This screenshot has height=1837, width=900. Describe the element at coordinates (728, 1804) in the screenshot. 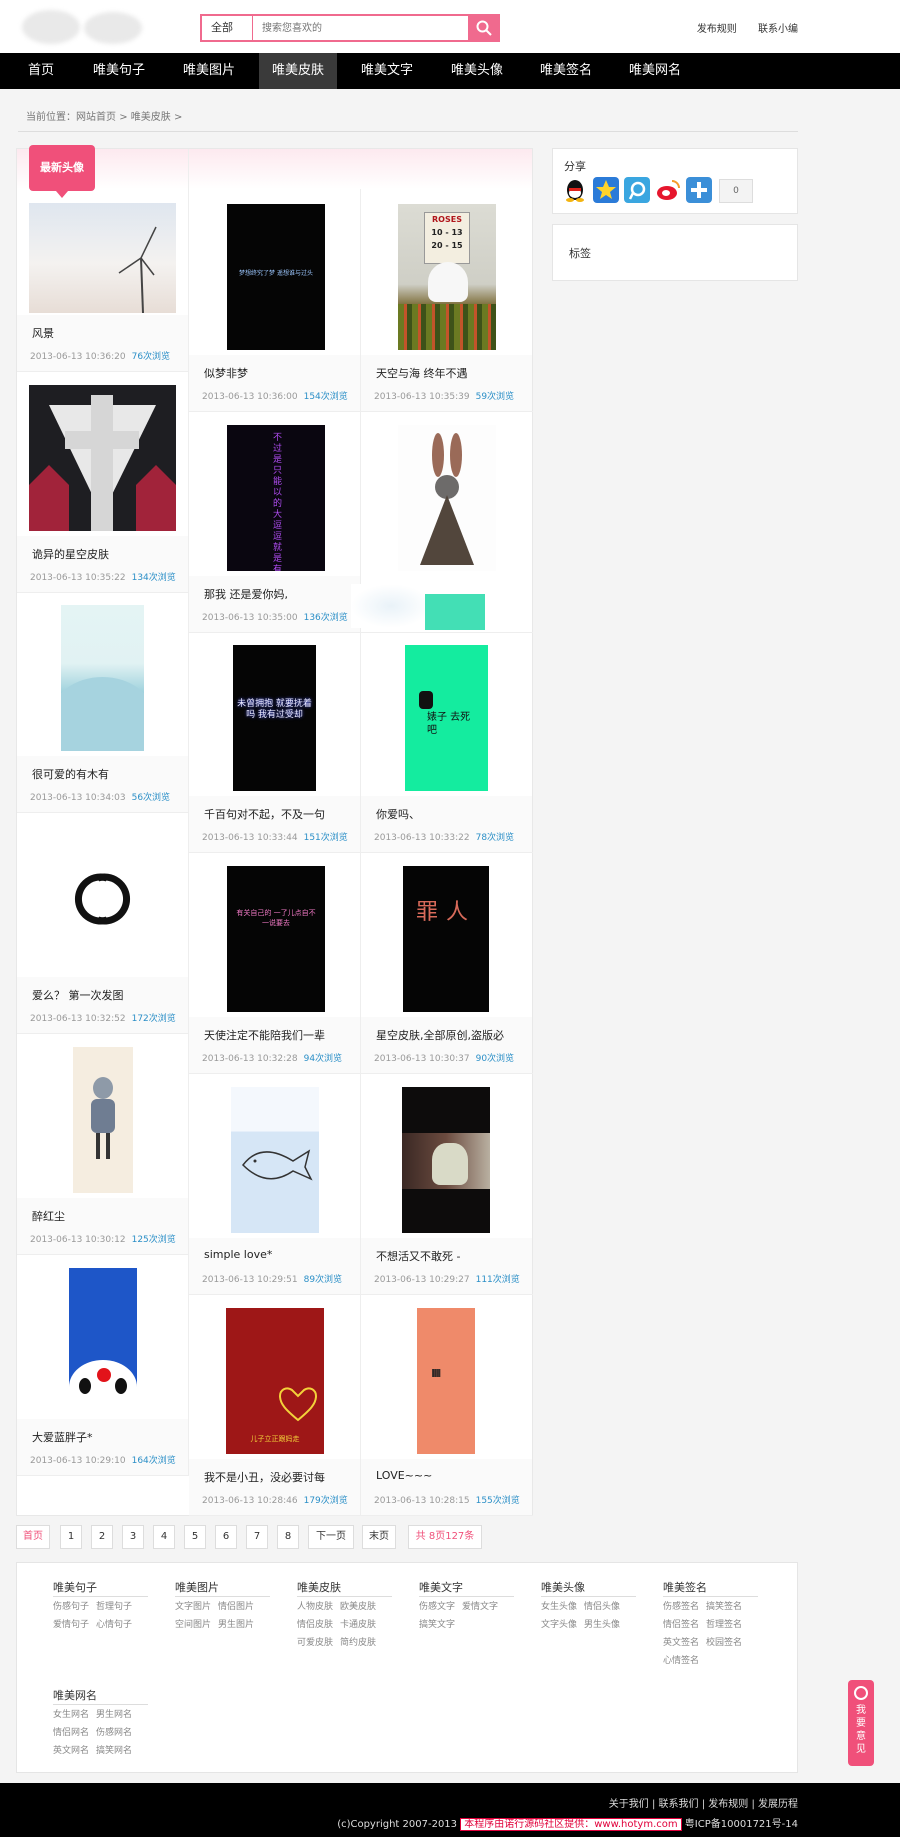

I see `rules-link: 发布规则` at that location.